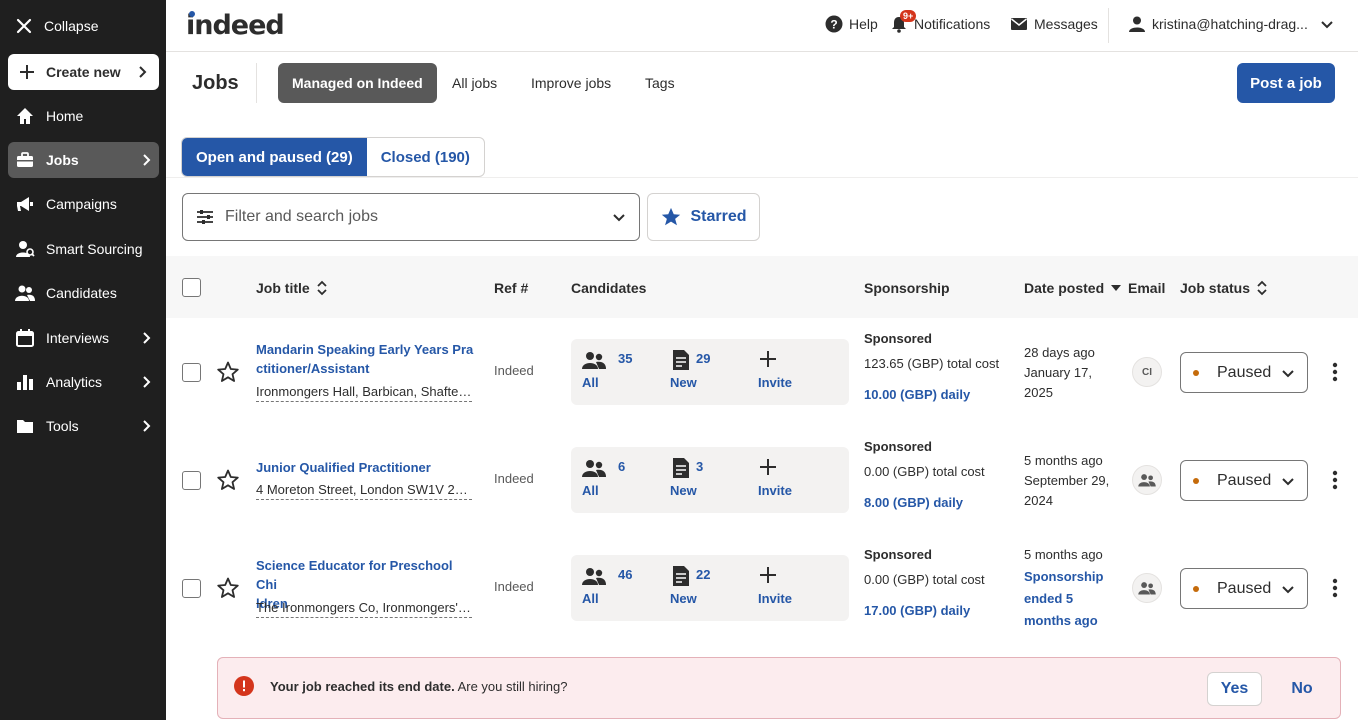  Describe the element at coordinates (775, 490) in the screenshot. I see `invite-label: Invite` at that location.